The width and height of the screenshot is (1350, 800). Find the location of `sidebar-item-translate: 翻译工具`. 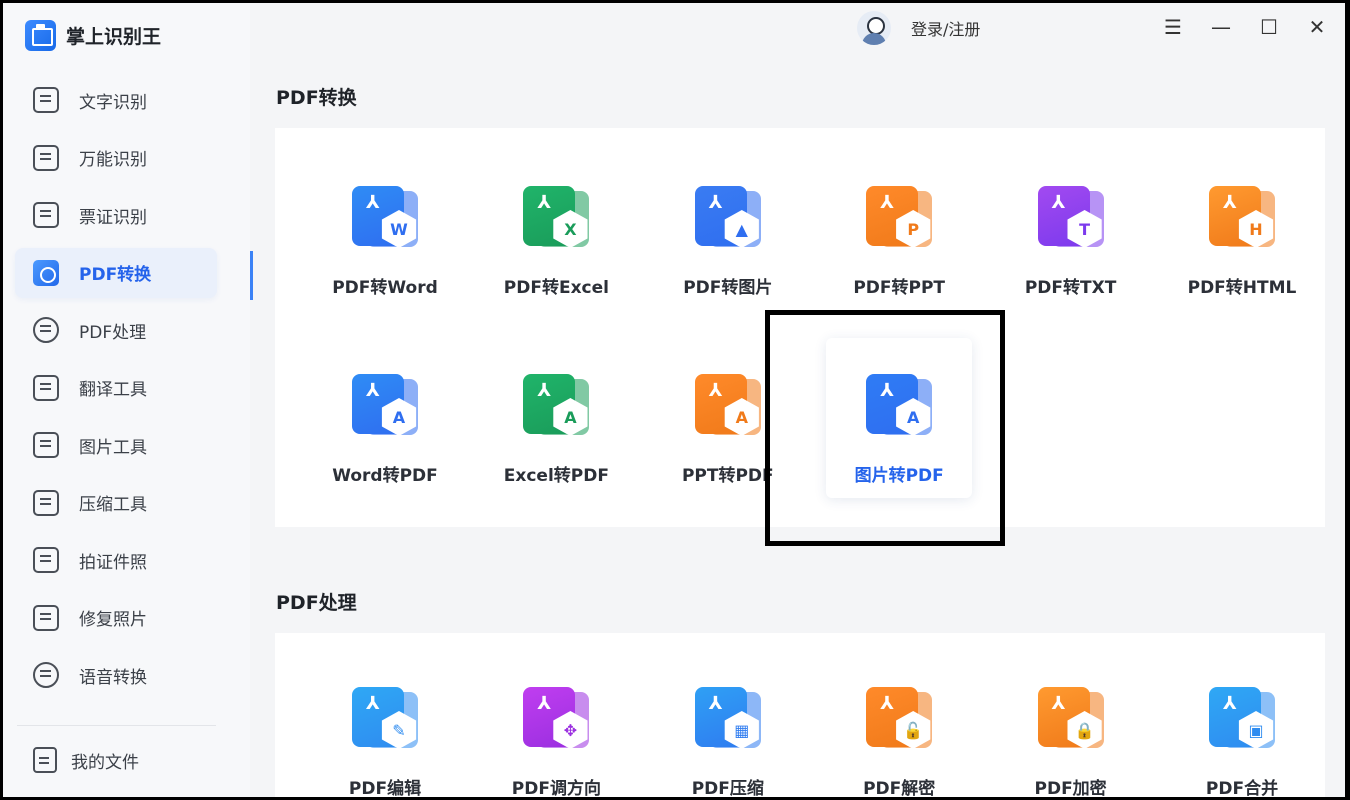

sidebar-item-translate: 翻译工具 is located at coordinates (116, 388).